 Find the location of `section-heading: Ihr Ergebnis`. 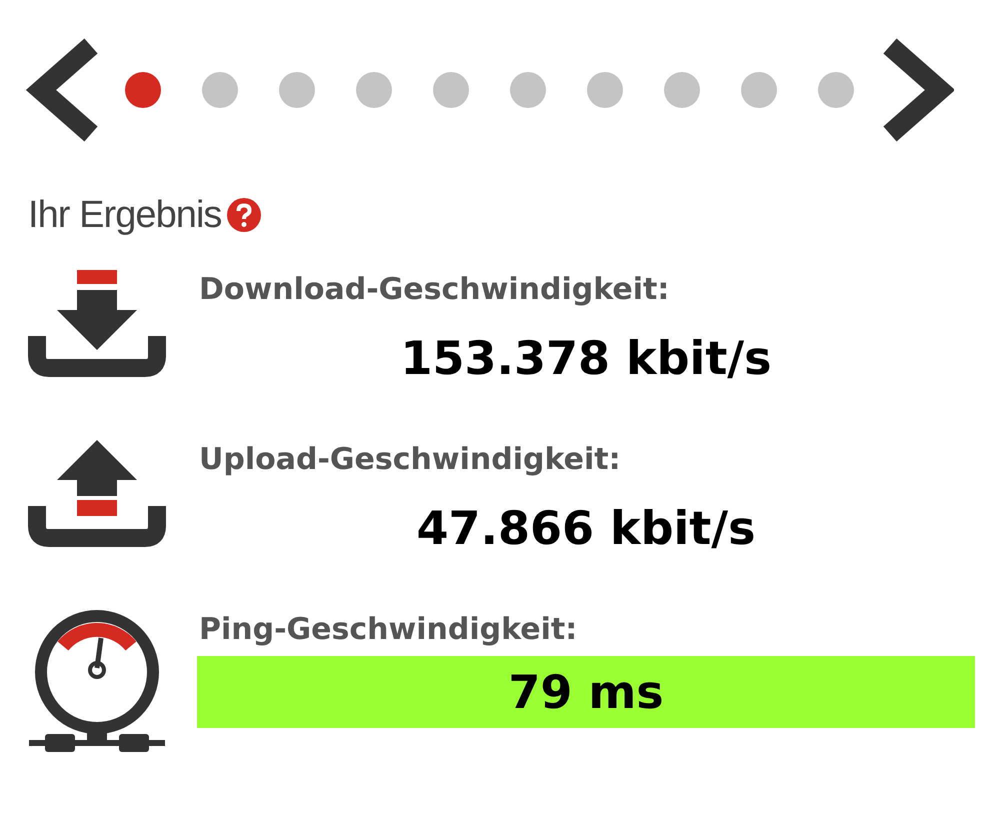

section-heading: Ihr Ergebnis is located at coordinates (125, 215).